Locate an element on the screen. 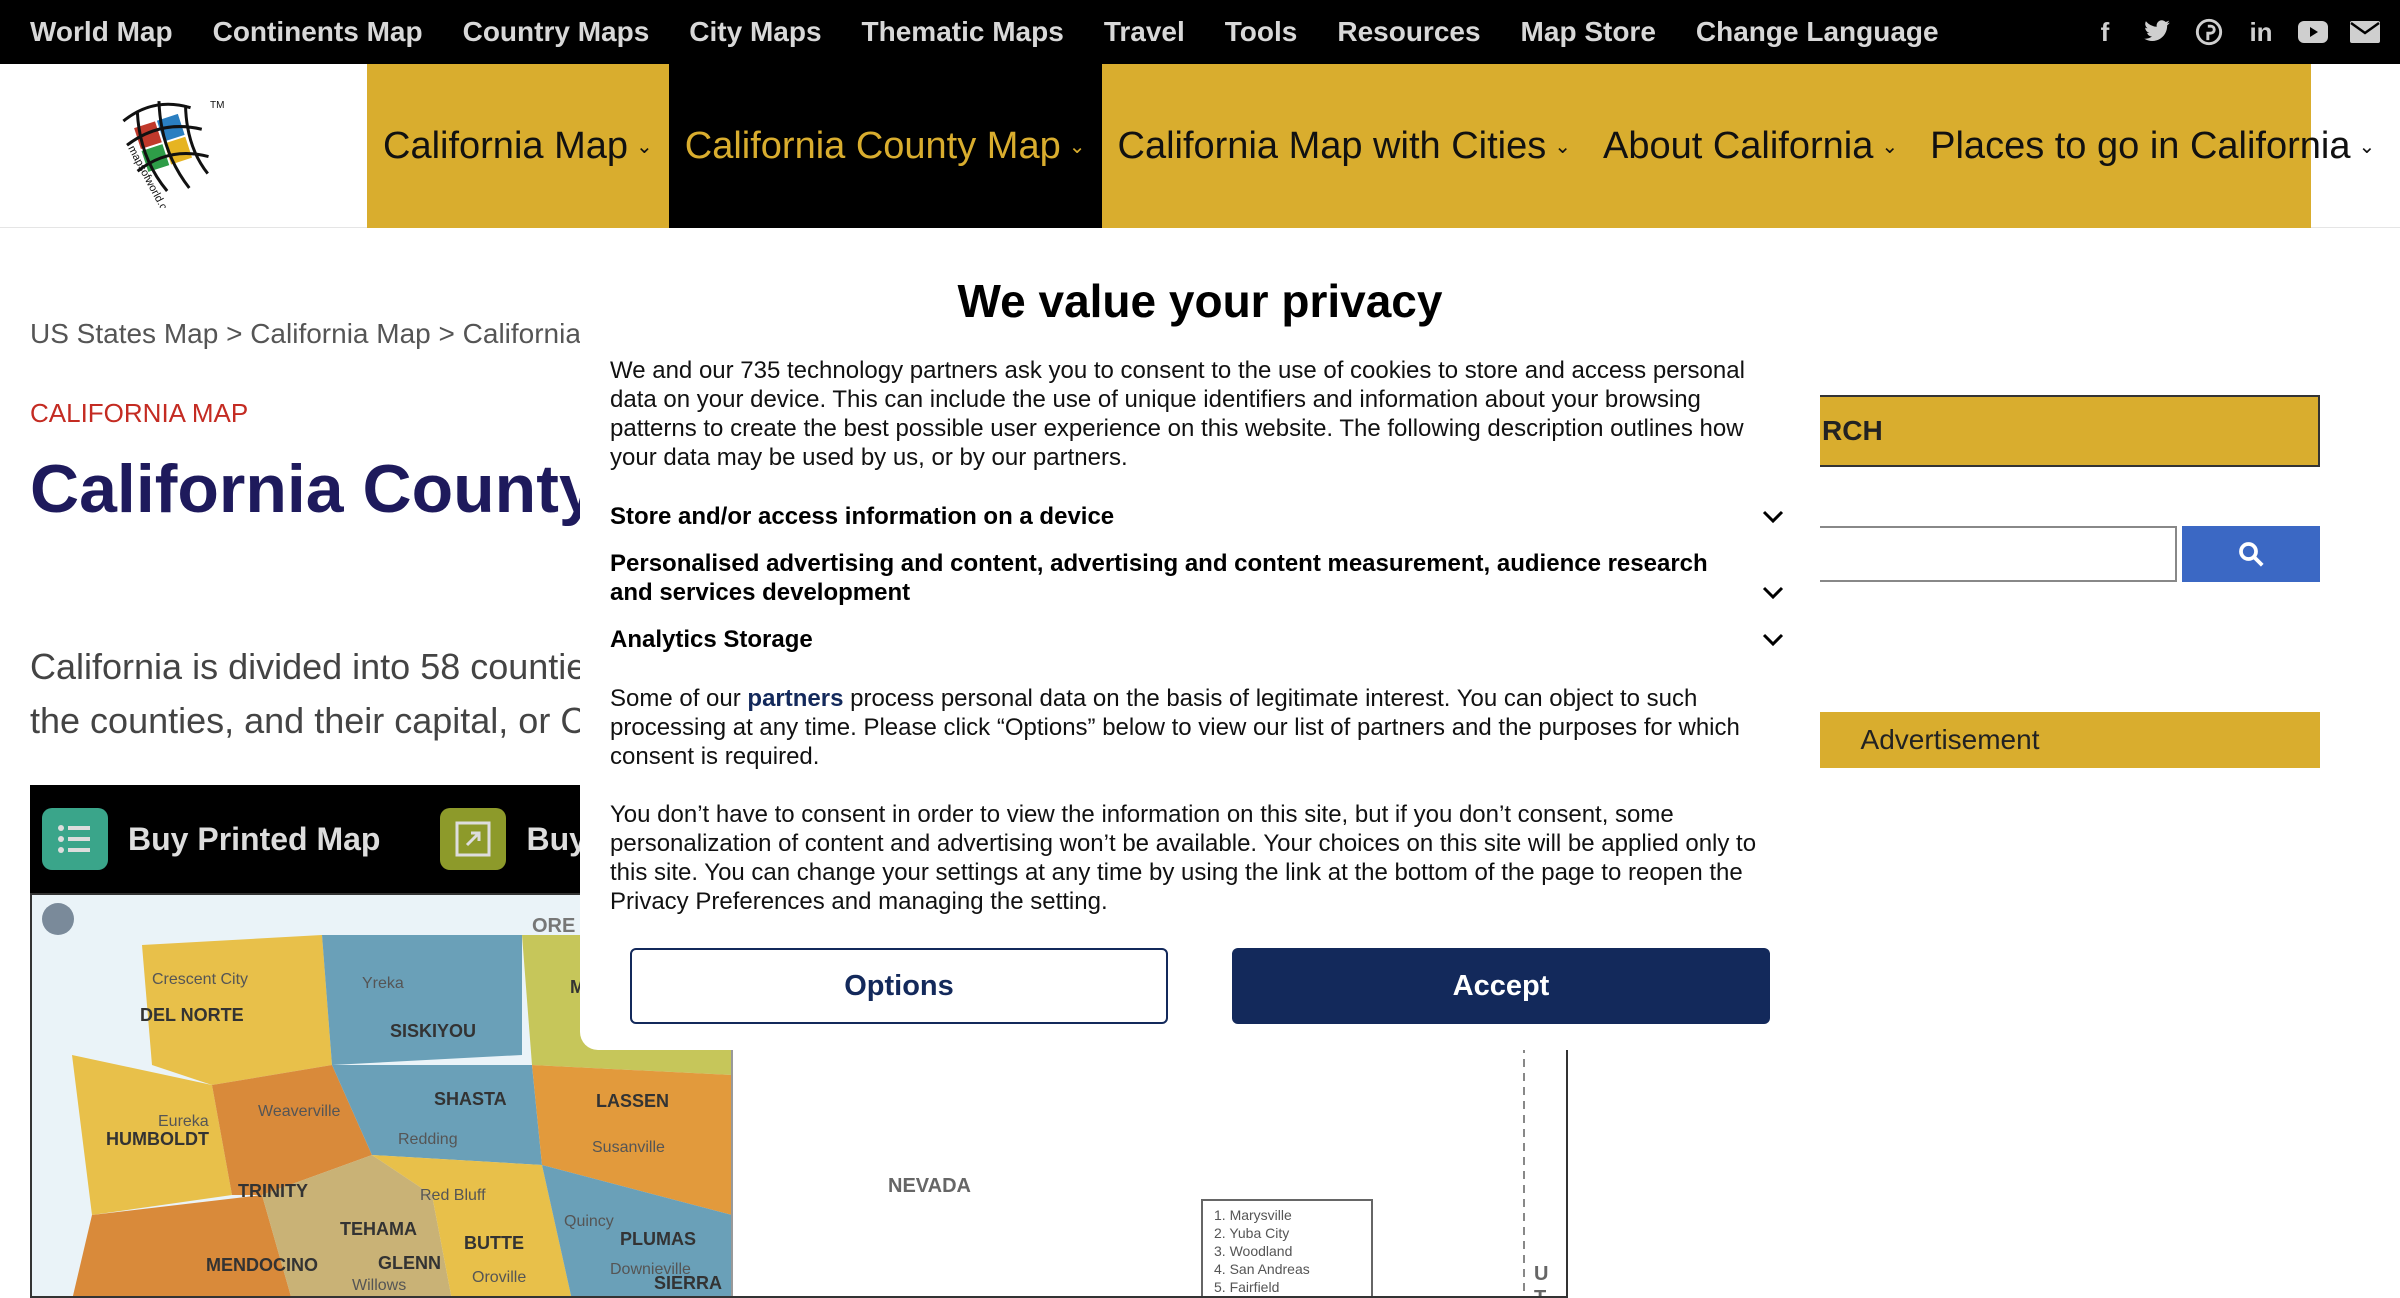 The width and height of the screenshot is (2400, 1298). top-nav-travel: Travel is located at coordinates (1144, 32).